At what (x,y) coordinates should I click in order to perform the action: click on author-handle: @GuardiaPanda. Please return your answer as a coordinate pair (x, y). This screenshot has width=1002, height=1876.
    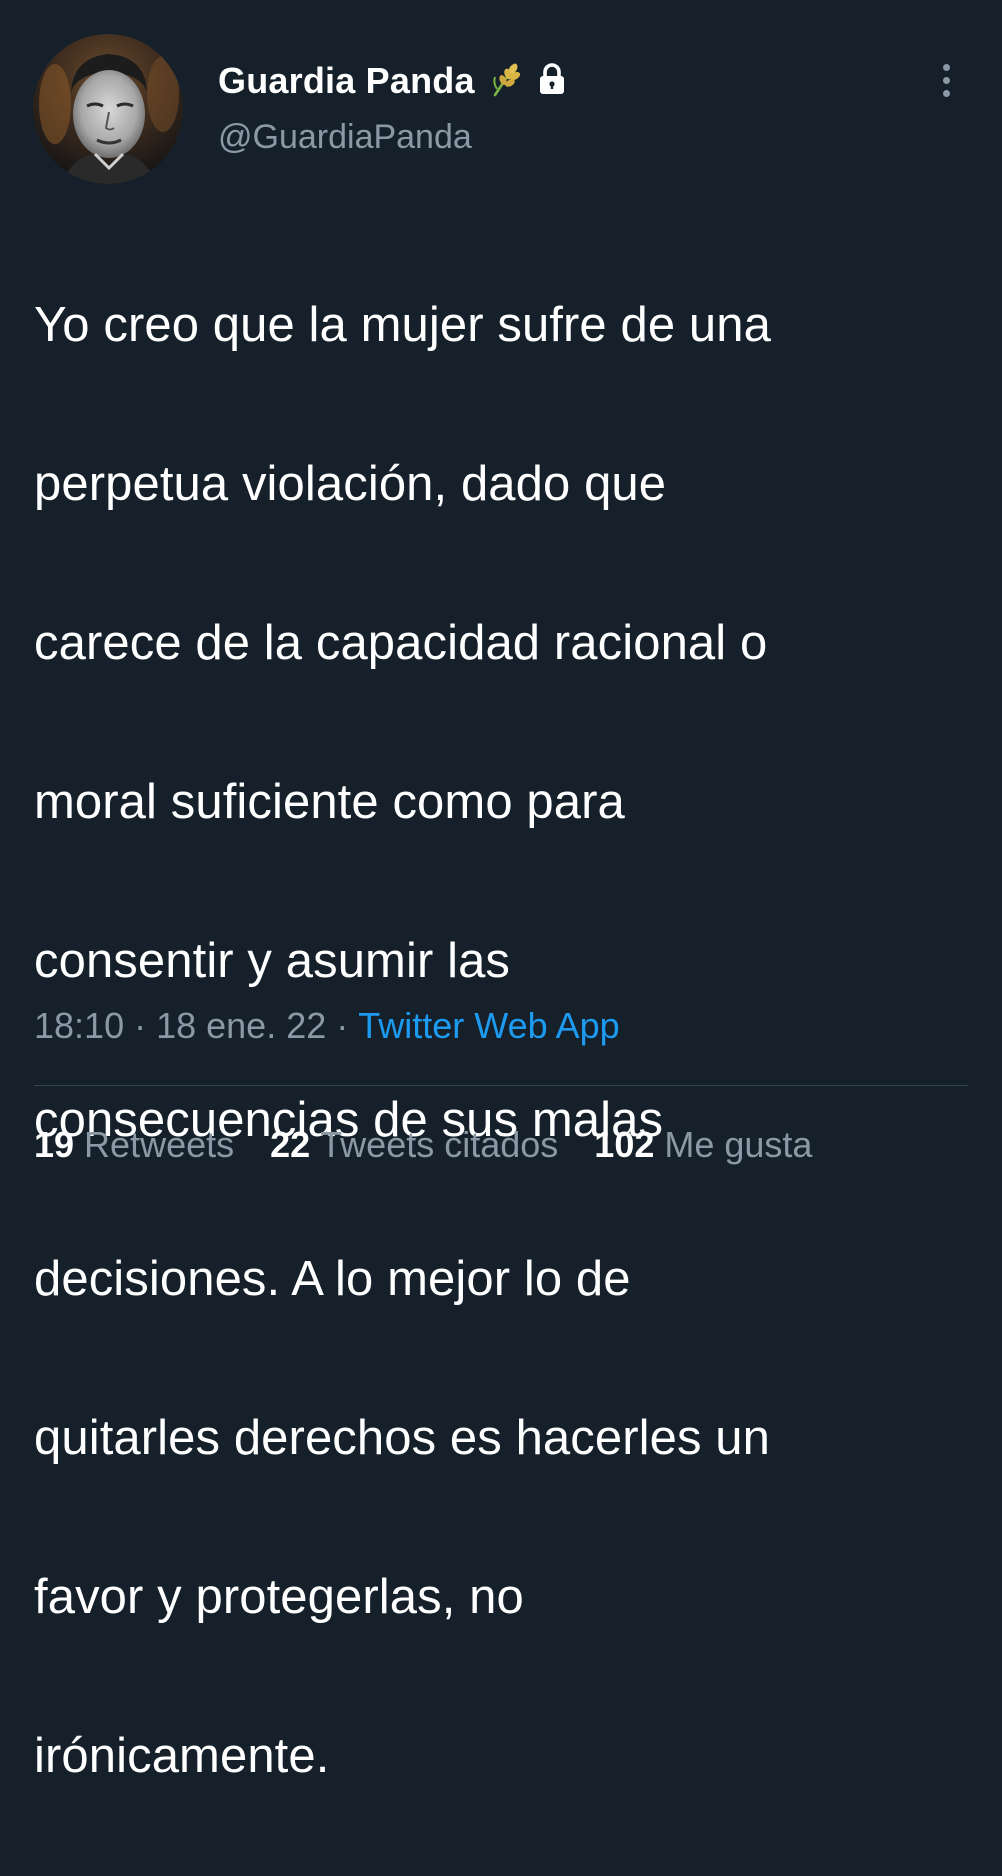
    Looking at the image, I should click on (345, 137).